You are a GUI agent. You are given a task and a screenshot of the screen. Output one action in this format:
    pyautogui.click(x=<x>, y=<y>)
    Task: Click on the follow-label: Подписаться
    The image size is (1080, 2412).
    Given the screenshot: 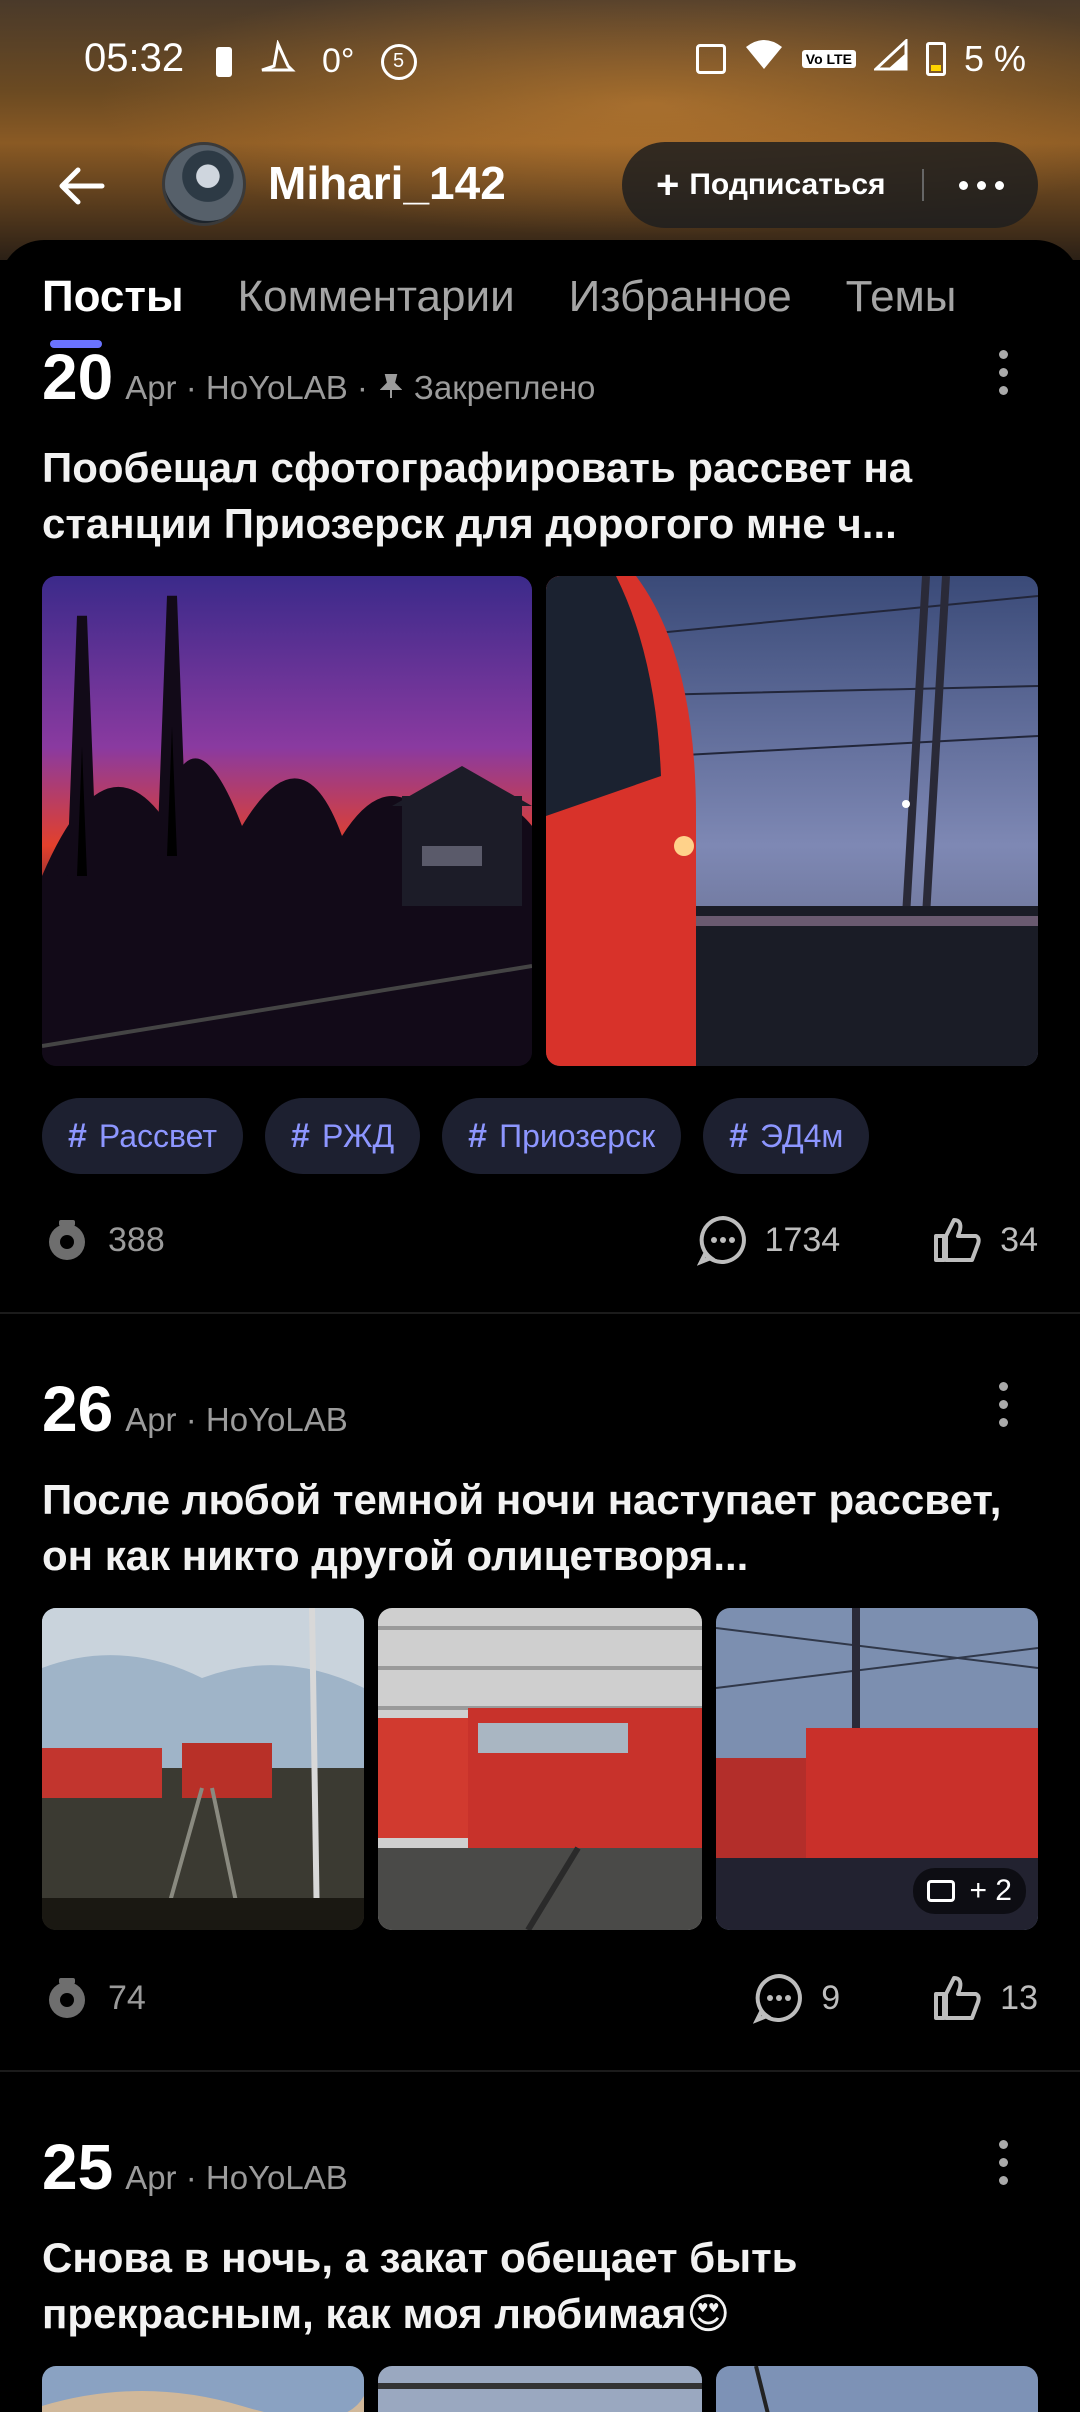 What is the action you would take?
    pyautogui.click(x=787, y=184)
    